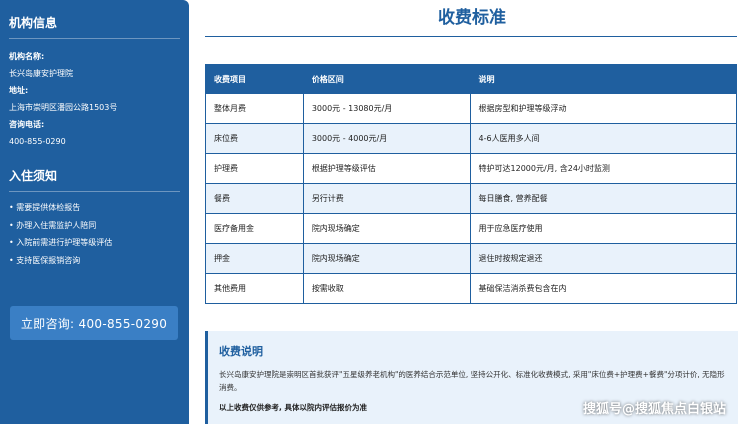  I want to click on table-cell: 餐费, so click(254, 198).